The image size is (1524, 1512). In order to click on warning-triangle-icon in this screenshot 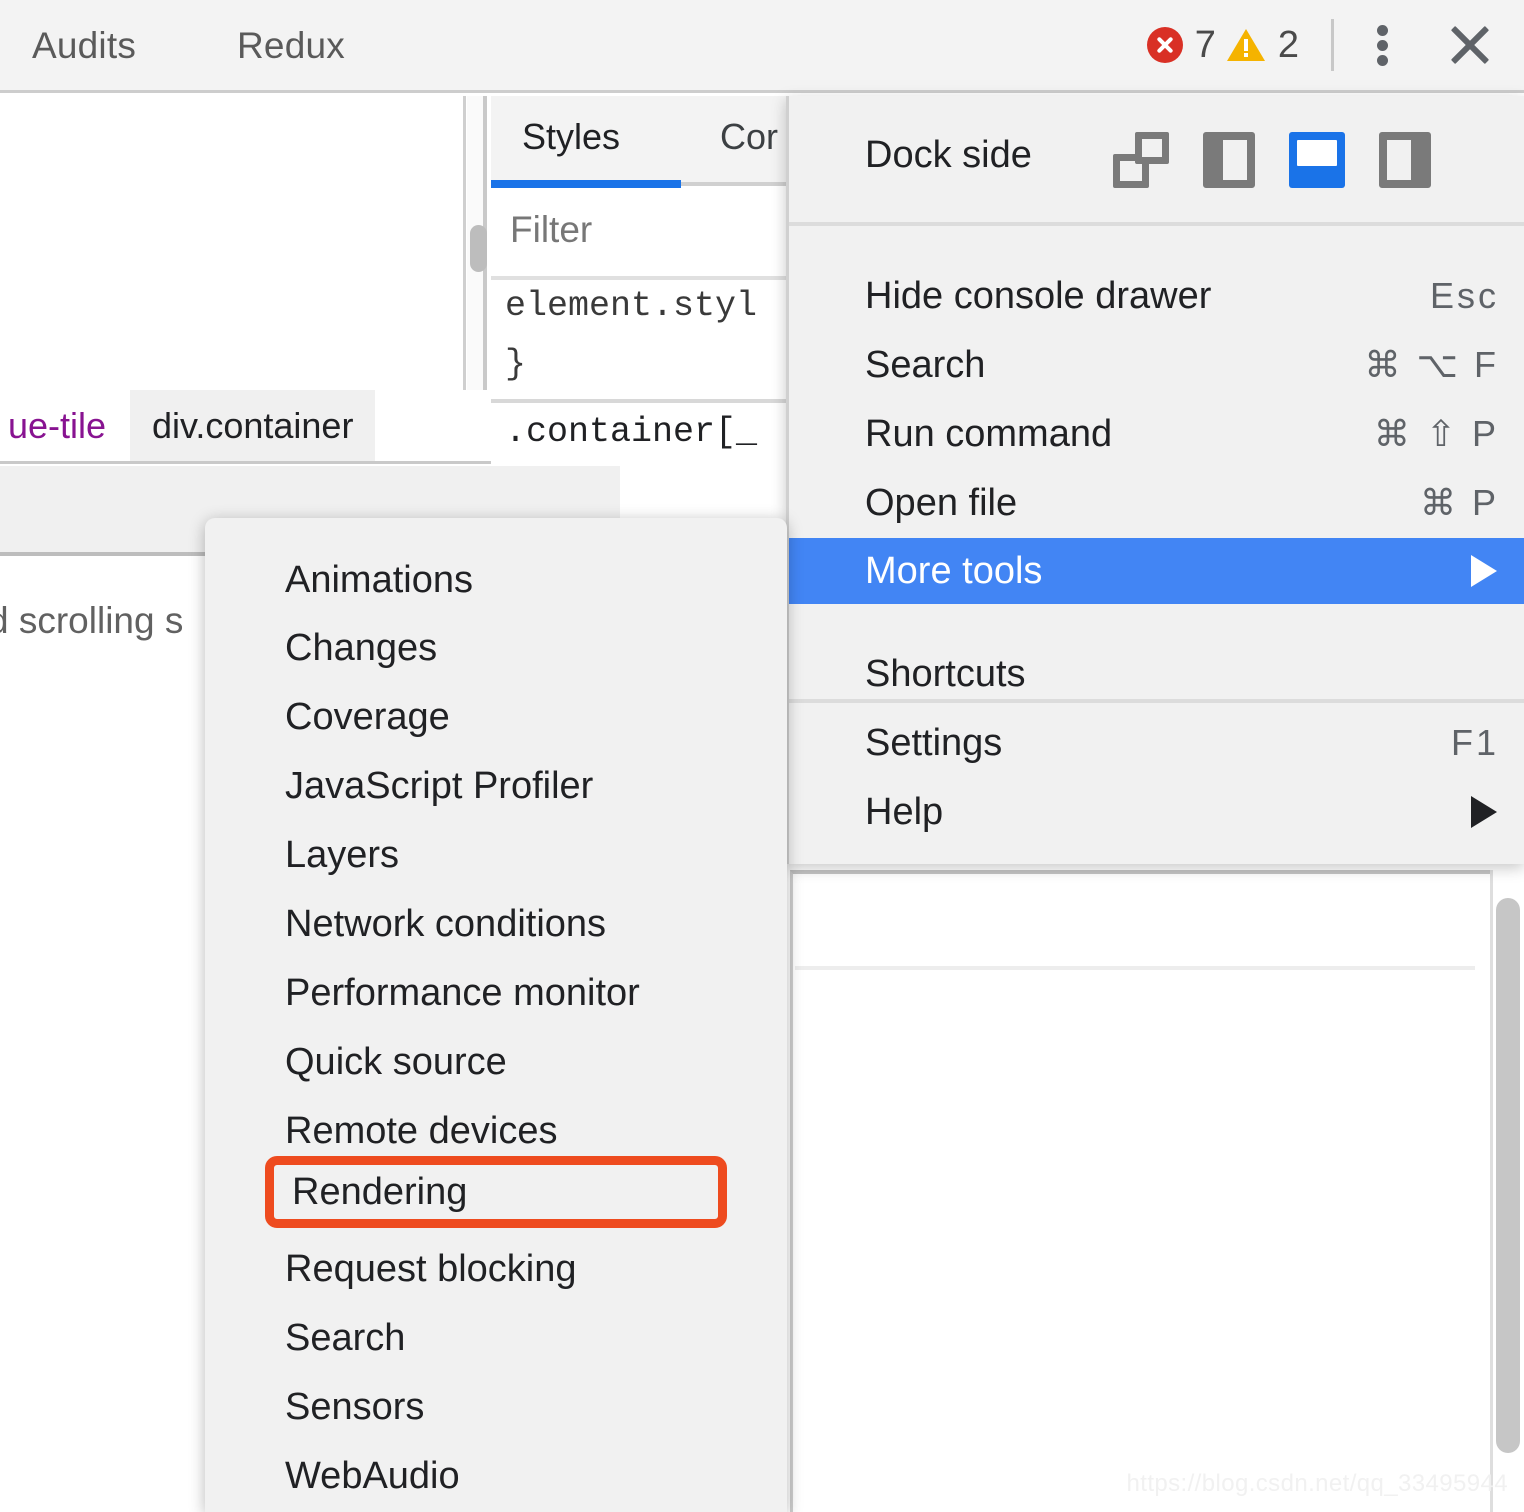, I will do `click(1246, 45)`.